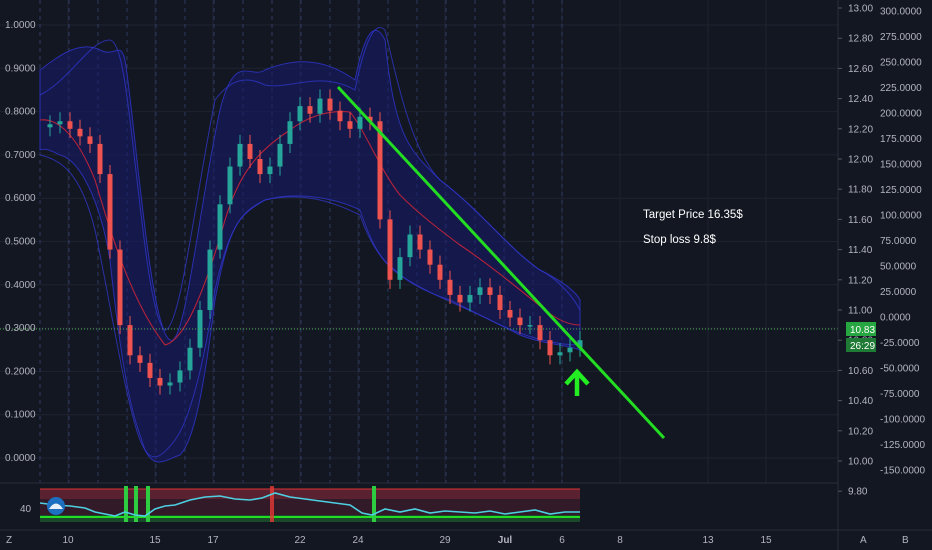 Image resolution: width=932 pixels, height=550 pixels. What do you see at coordinates (68, 540) in the screenshot?
I see `time-axis-tick: 10` at bounding box center [68, 540].